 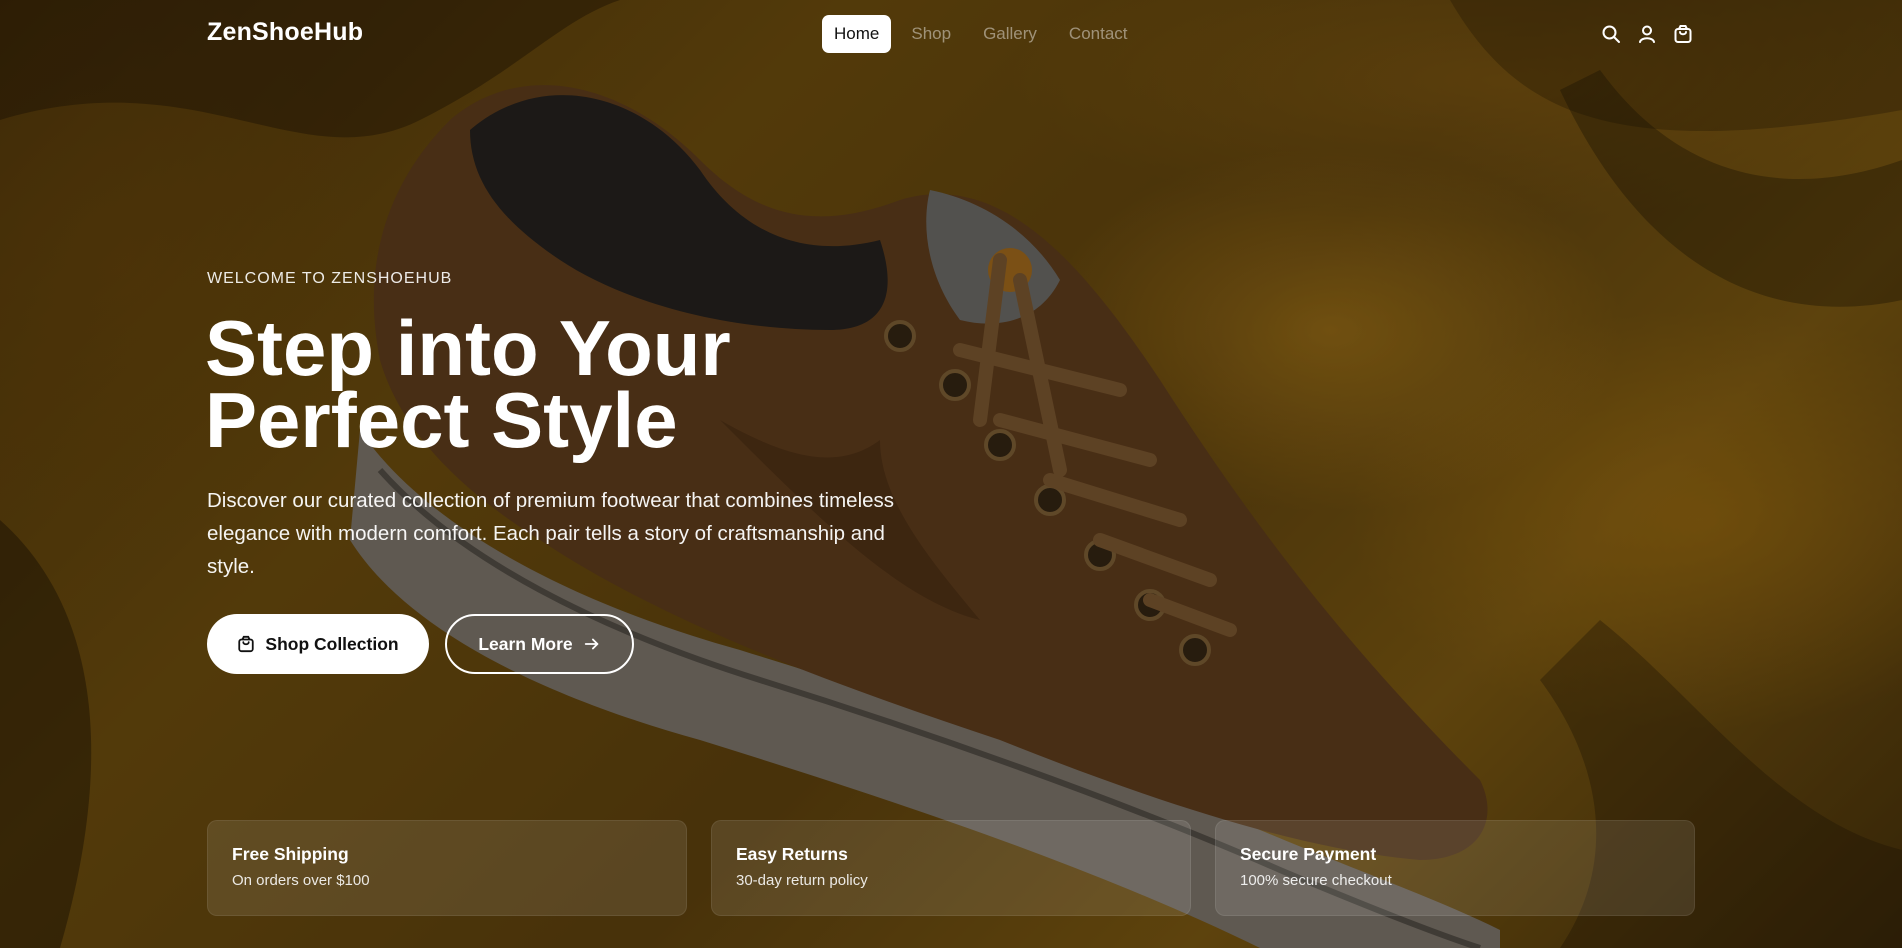 What do you see at coordinates (285, 32) in the screenshot?
I see `brand-logo: ZenShoeHub` at bounding box center [285, 32].